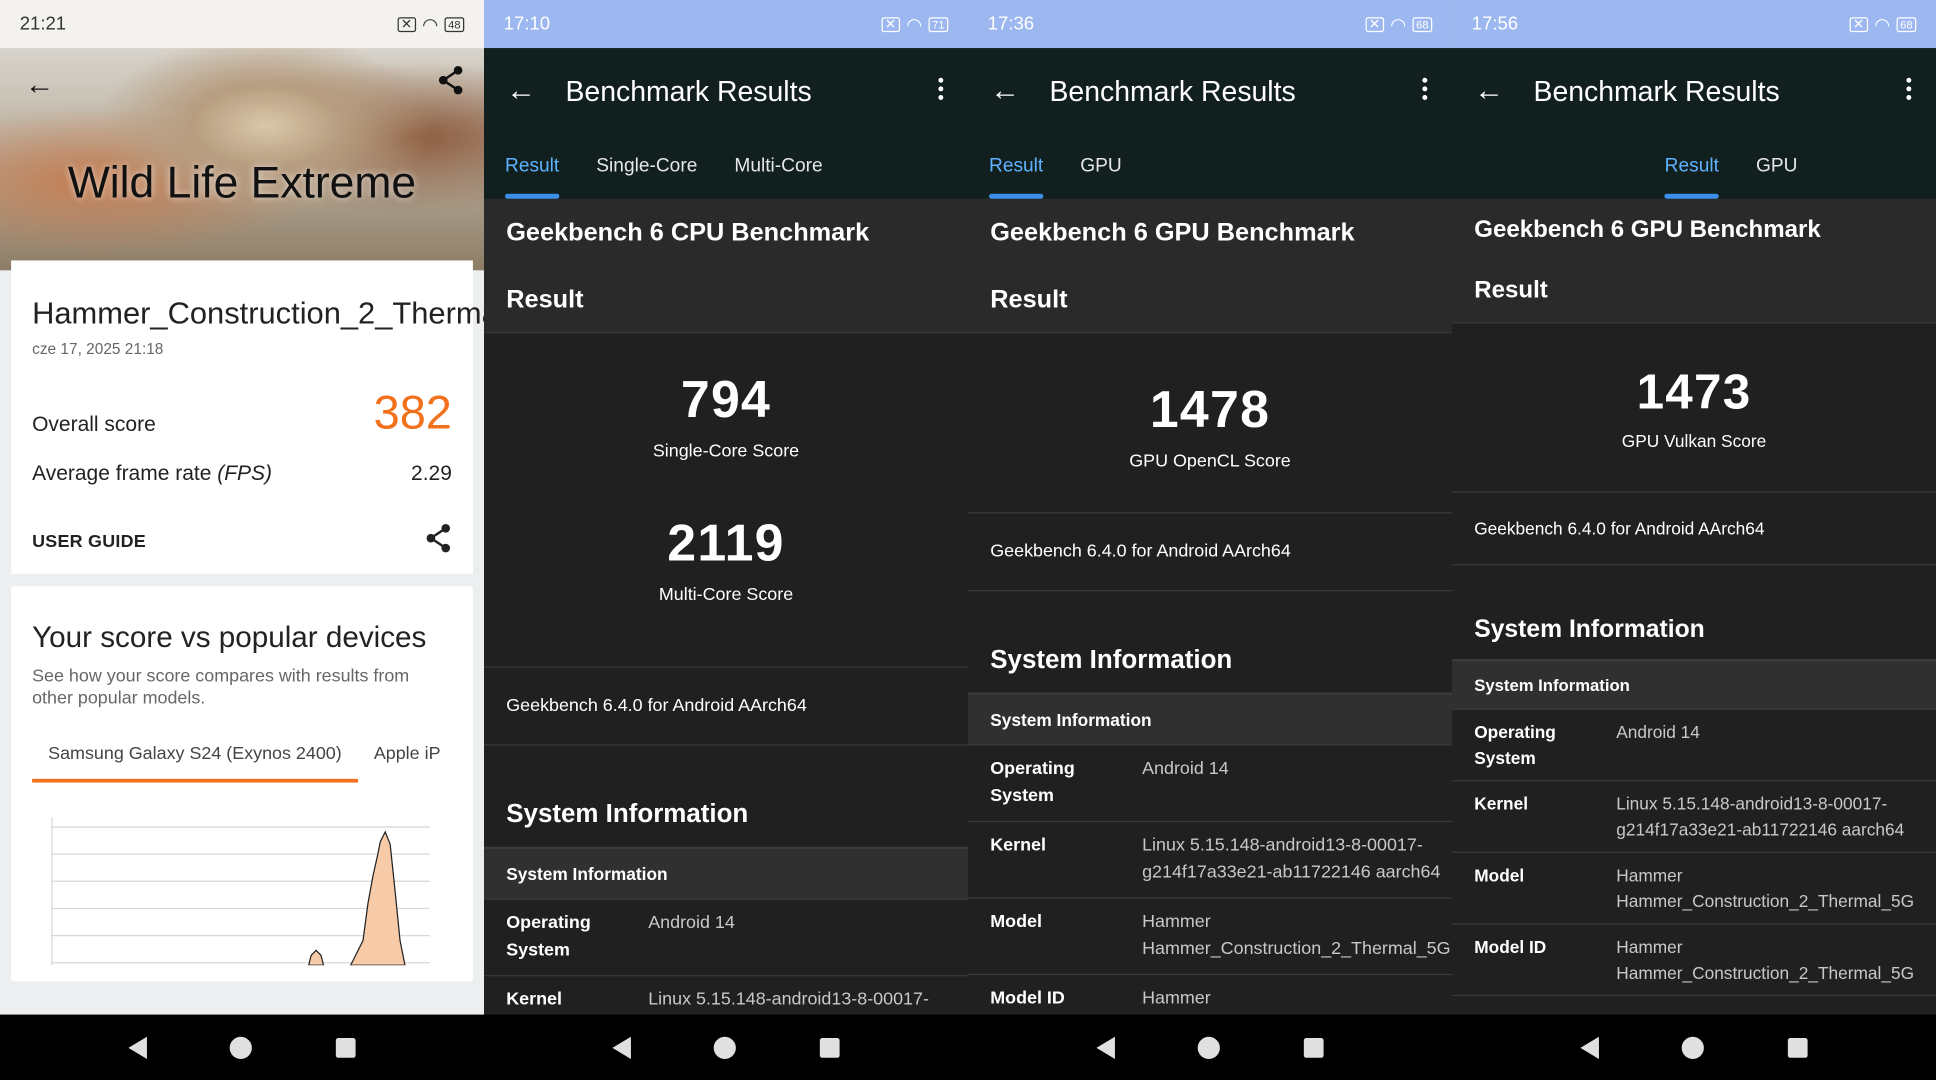 The height and width of the screenshot is (1080, 1936). I want to click on gpu-vulkan-score: 1473, so click(1694, 392).